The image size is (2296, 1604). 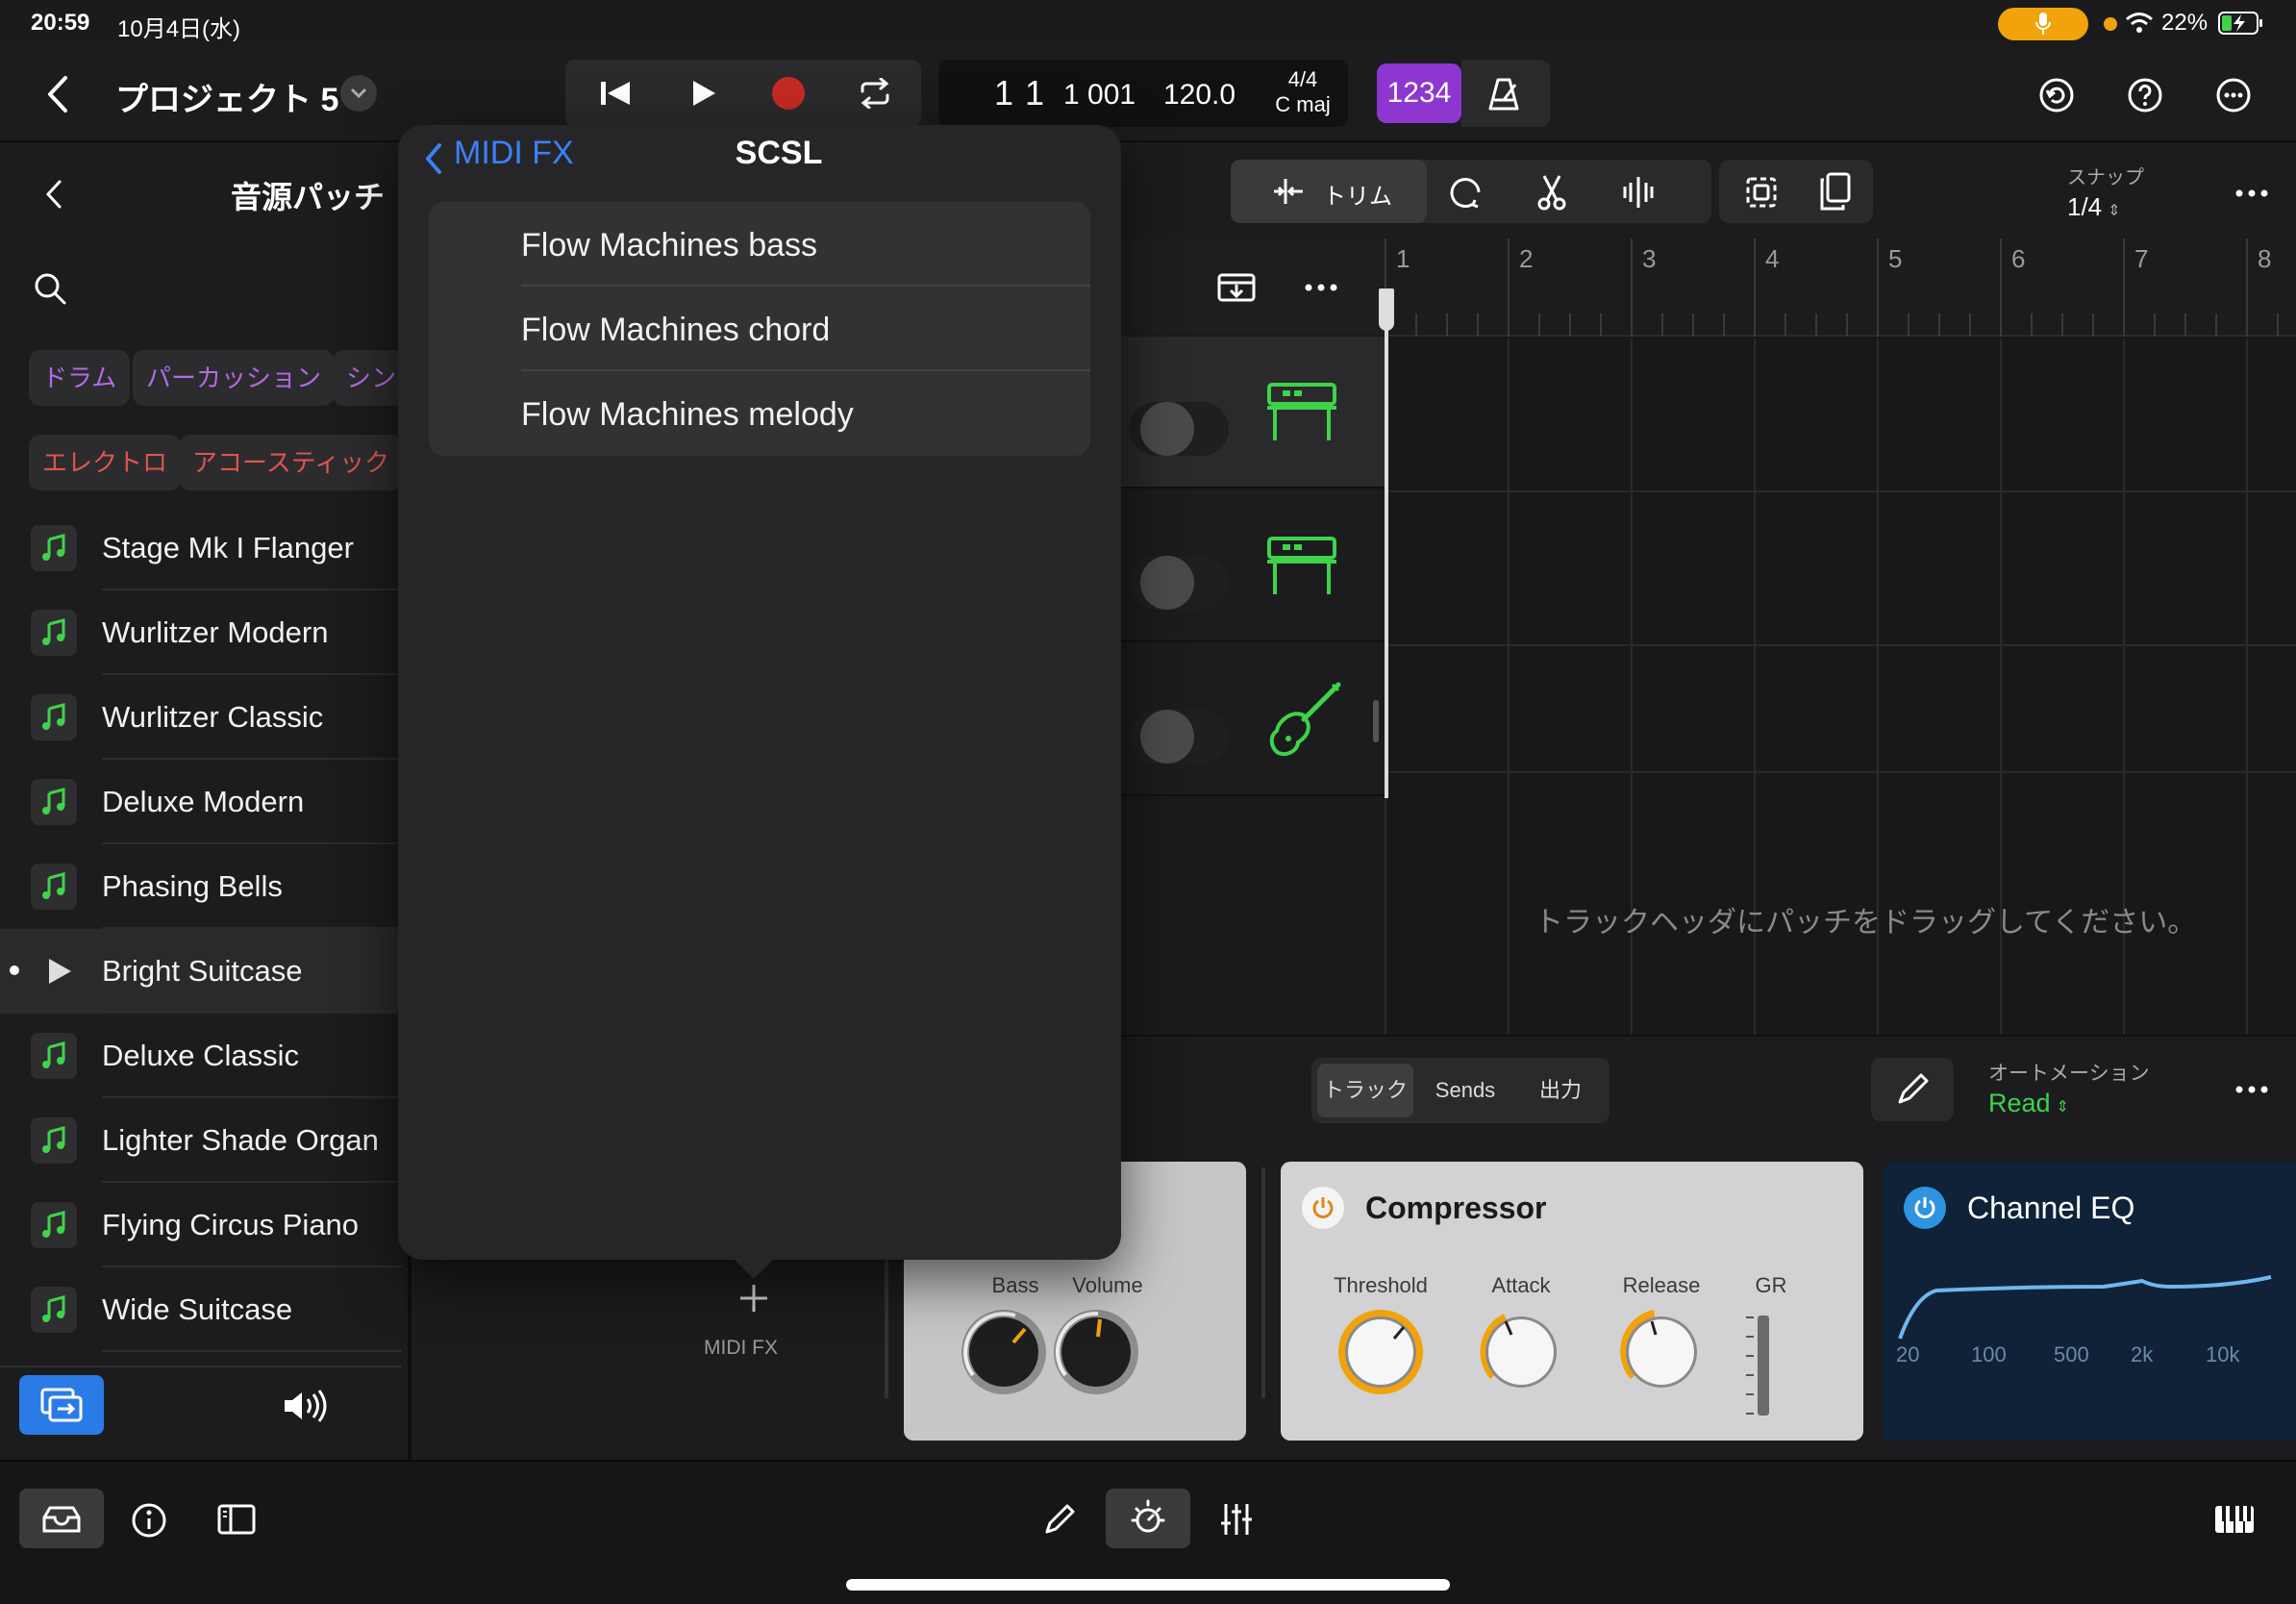 What do you see at coordinates (1840, 287) in the screenshot?
I see `timeline-ruler: 1 2 3 4 5 6 7 8` at bounding box center [1840, 287].